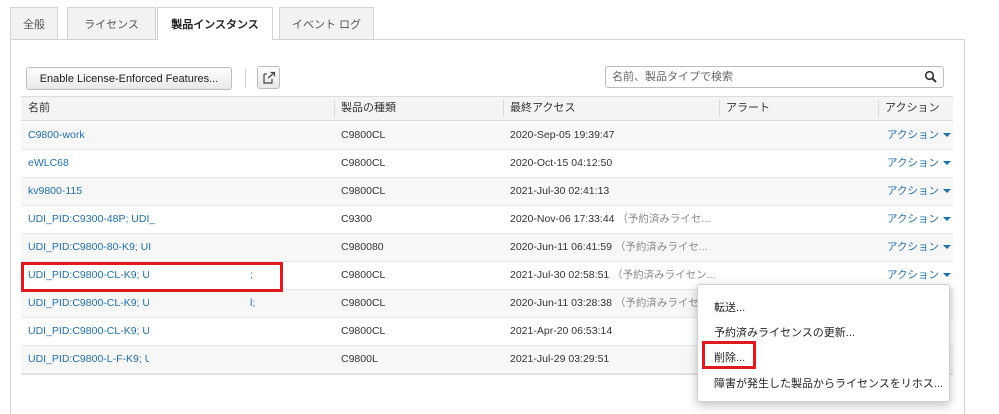 This screenshot has height=414, width=999. Describe the element at coordinates (145, 135) in the screenshot. I see `product-name-link: C9800-work` at that location.